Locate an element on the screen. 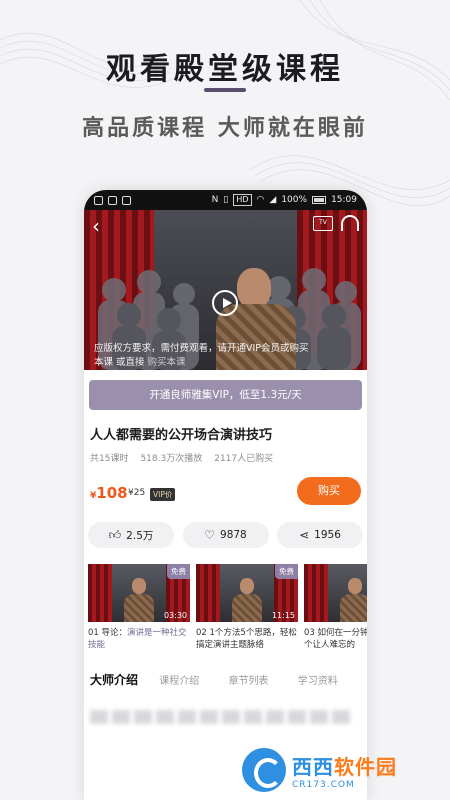 This screenshot has width=450, height=800. price-row: ¥108 ¥25 VIP价 购买 is located at coordinates (228, 491).